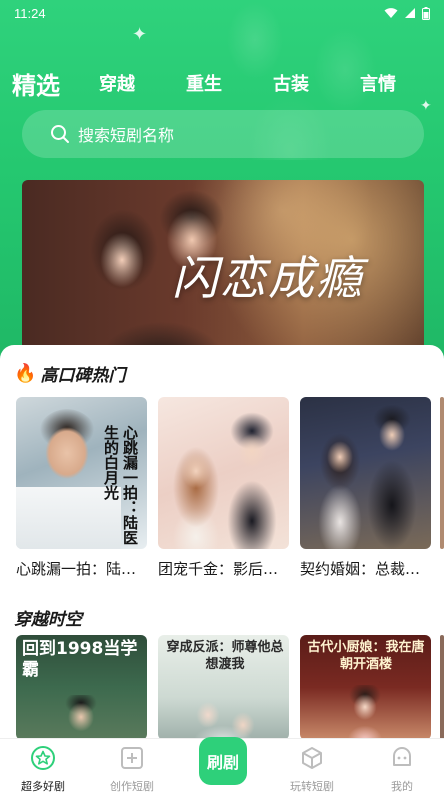 This screenshot has width=444, height=800. What do you see at coordinates (402, 769) in the screenshot?
I see `nav-item-profile: 我的` at bounding box center [402, 769].